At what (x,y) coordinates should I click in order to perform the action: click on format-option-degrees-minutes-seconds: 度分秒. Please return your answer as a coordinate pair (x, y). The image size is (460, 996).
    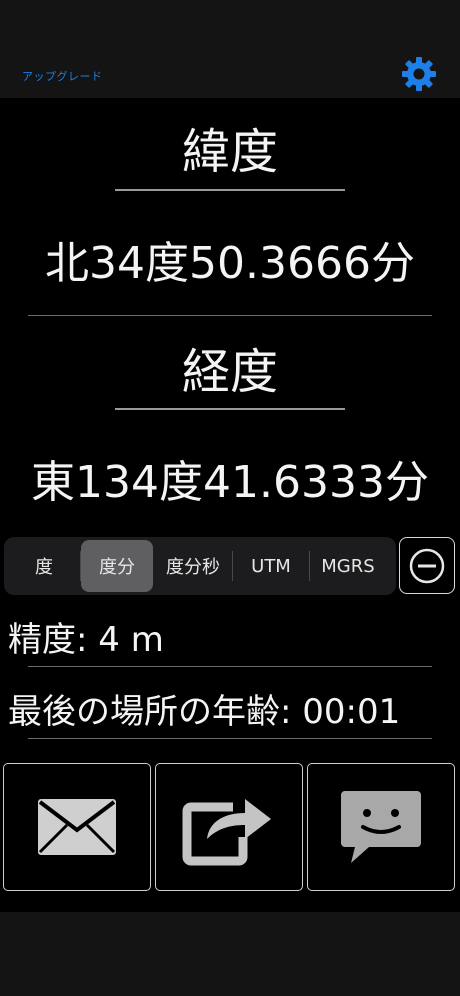
    Looking at the image, I should click on (193, 566).